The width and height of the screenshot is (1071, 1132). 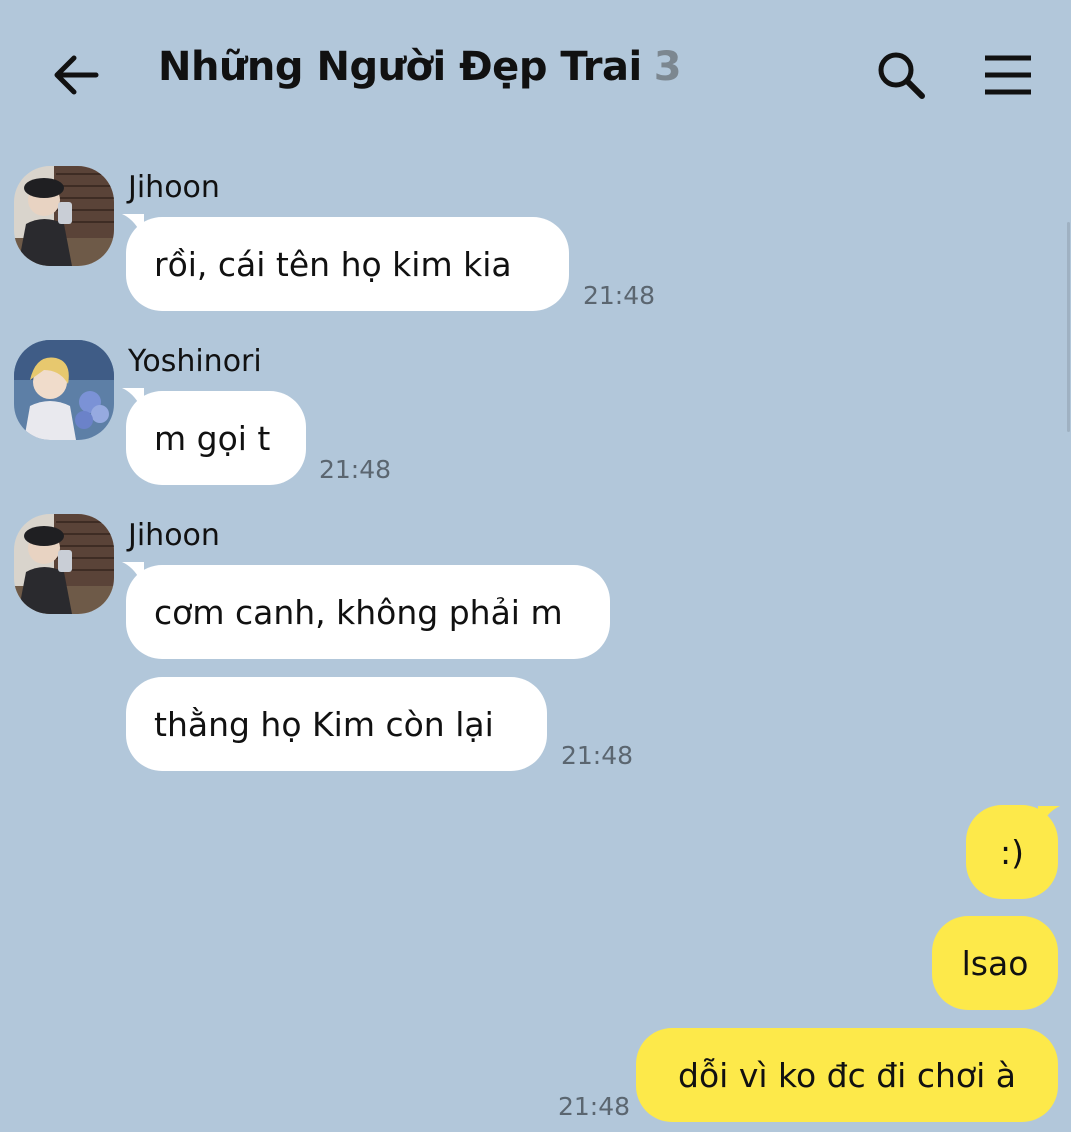 What do you see at coordinates (400, 67) in the screenshot?
I see `chat-title-text: Những Người Đẹp Trai` at bounding box center [400, 67].